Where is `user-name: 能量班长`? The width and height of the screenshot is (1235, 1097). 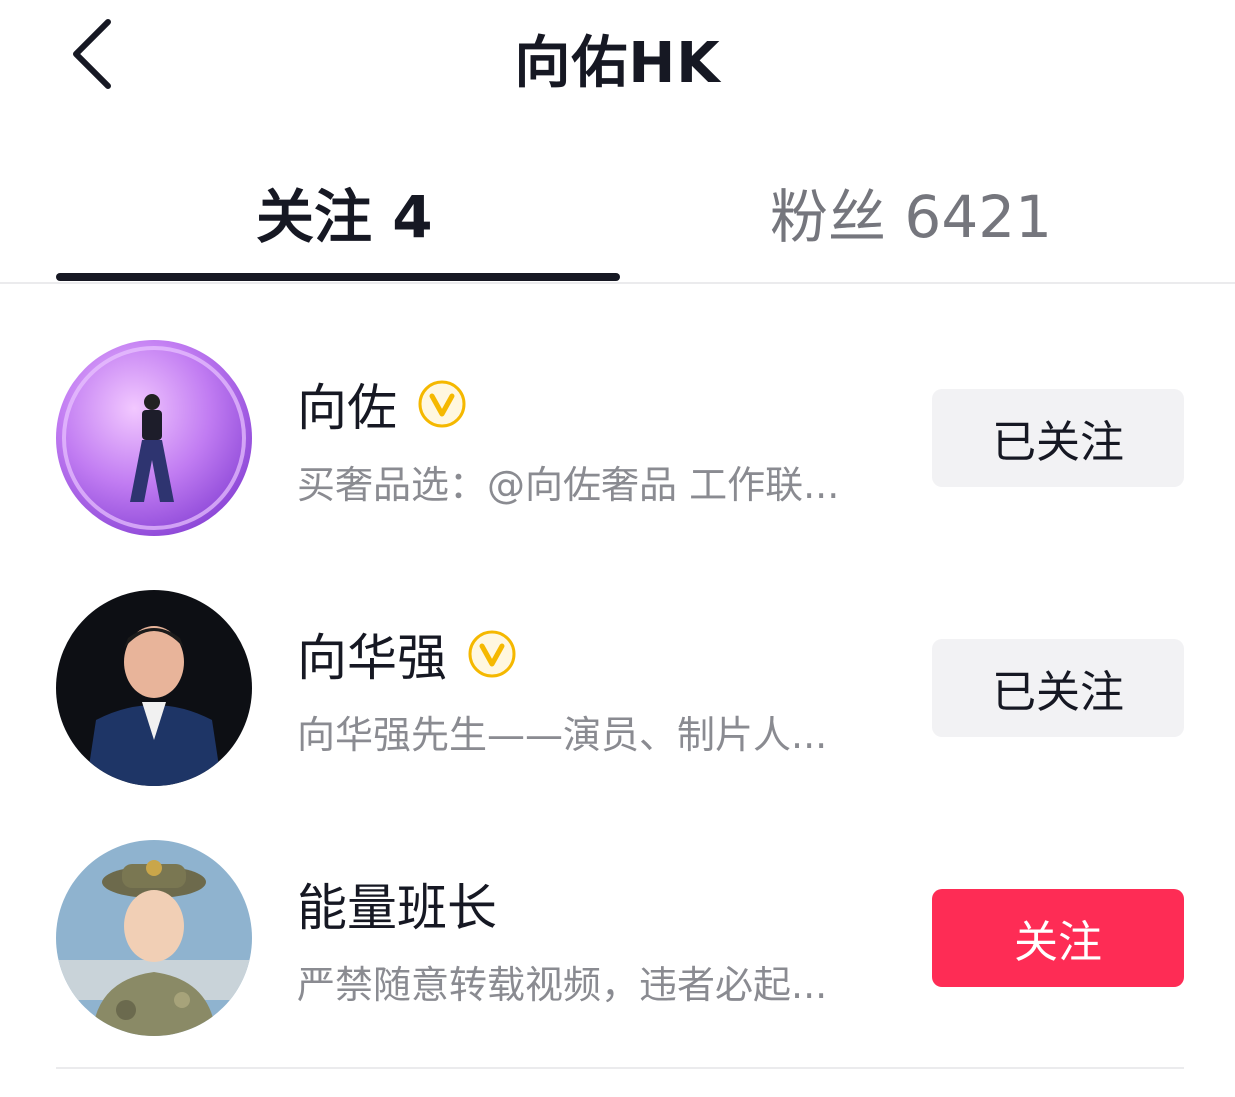
user-name: 能量班长 is located at coordinates (397, 908).